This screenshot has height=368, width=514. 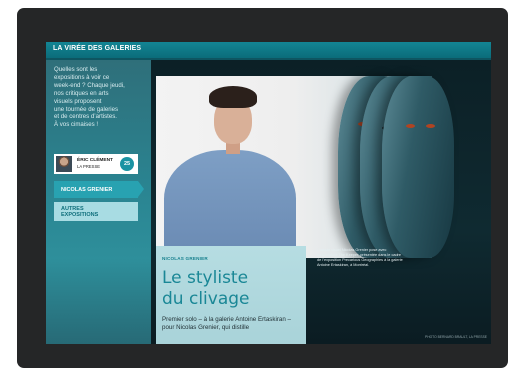 What do you see at coordinates (205, 278) in the screenshot?
I see `headline-line: Le styliste` at bounding box center [205, 278].